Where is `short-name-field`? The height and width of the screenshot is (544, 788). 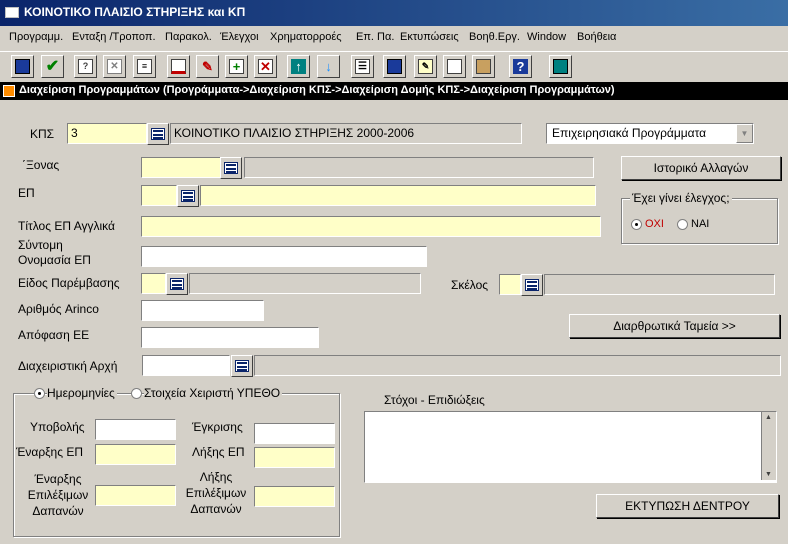 short-name-field is located at coordinates (284, 256).